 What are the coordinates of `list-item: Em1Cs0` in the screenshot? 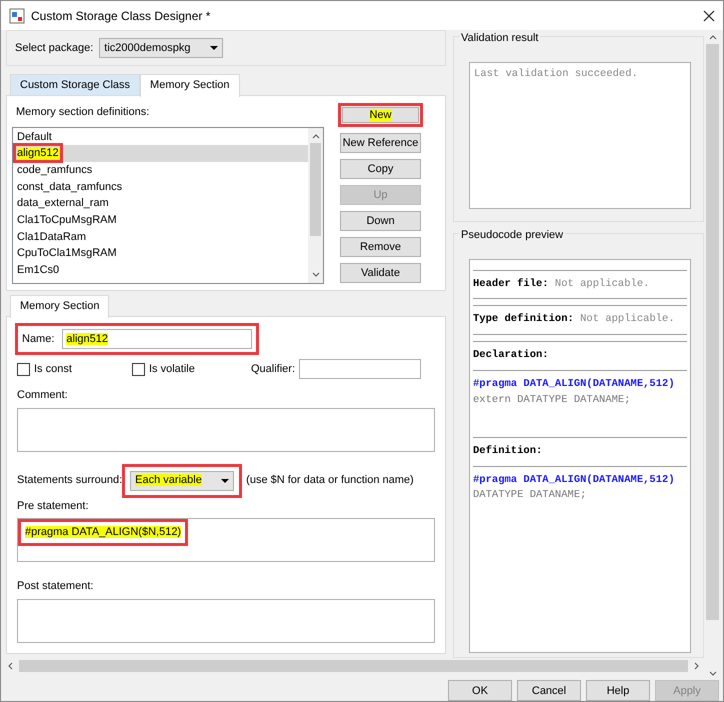 It's located at (160, 270).